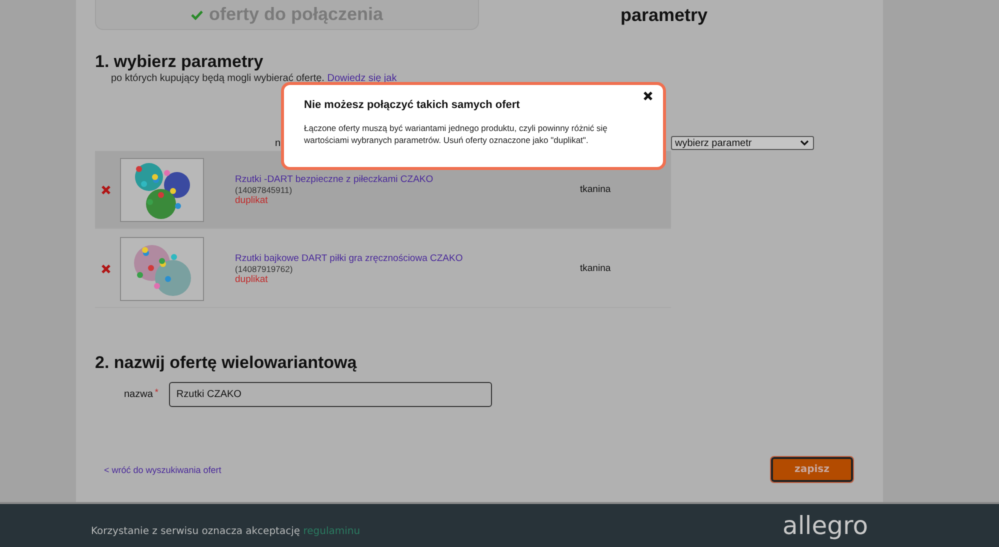 The width and height of the screenshot is (999, 547). What do you see at coordinates (196, 15) in the screenshot?
I see `check-icon` at bounding box center [196, 15].